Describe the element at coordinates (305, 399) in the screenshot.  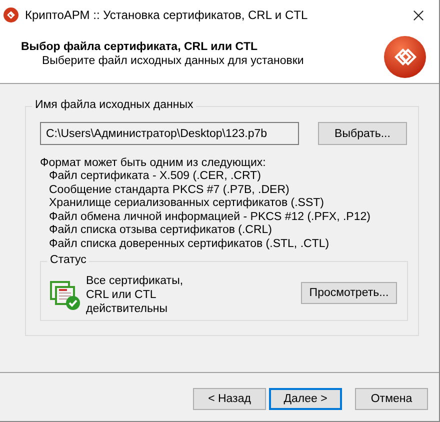
I see `wizard-button: Далее >` at that location.